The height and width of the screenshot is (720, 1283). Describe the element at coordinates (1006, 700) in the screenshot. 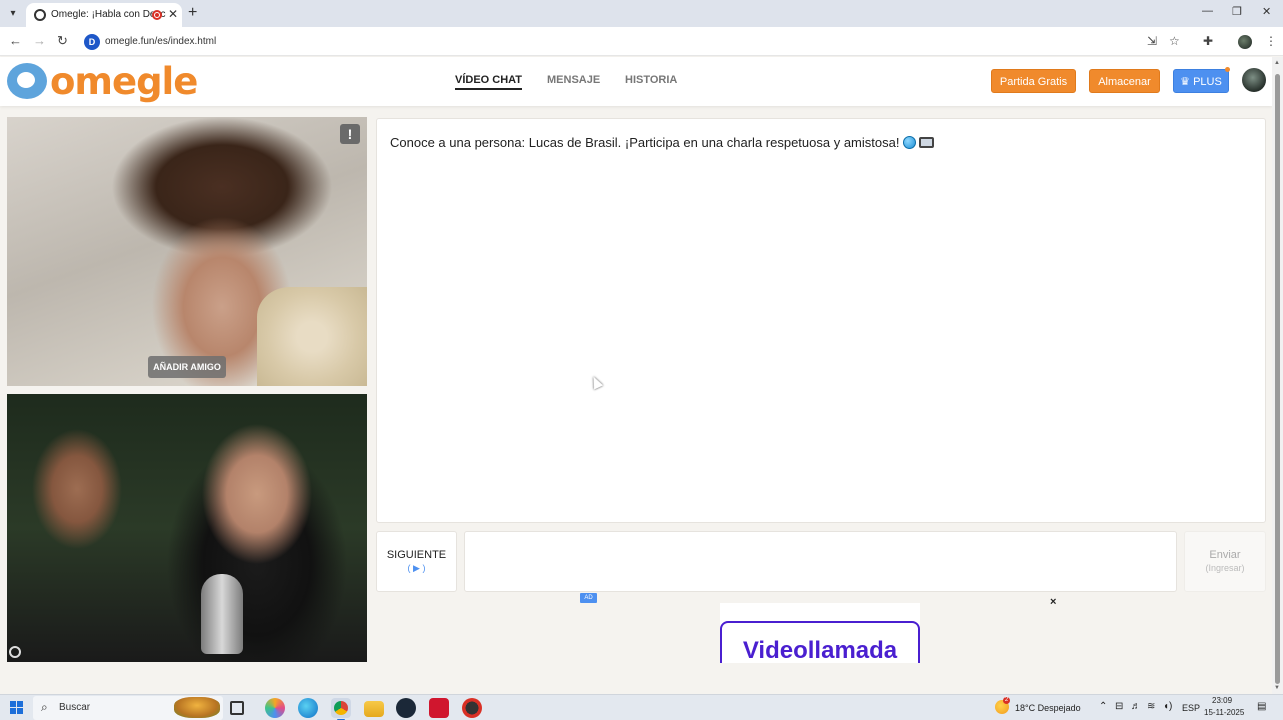

I see `weather-badge: 2` at that location.